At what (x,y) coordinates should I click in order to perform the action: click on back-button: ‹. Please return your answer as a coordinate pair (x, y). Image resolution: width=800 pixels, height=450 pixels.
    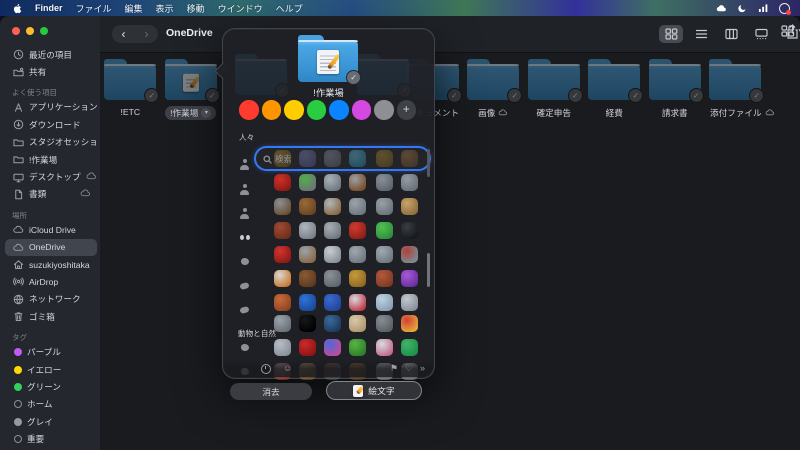
    Looking at the image, I should click on (124, 34).